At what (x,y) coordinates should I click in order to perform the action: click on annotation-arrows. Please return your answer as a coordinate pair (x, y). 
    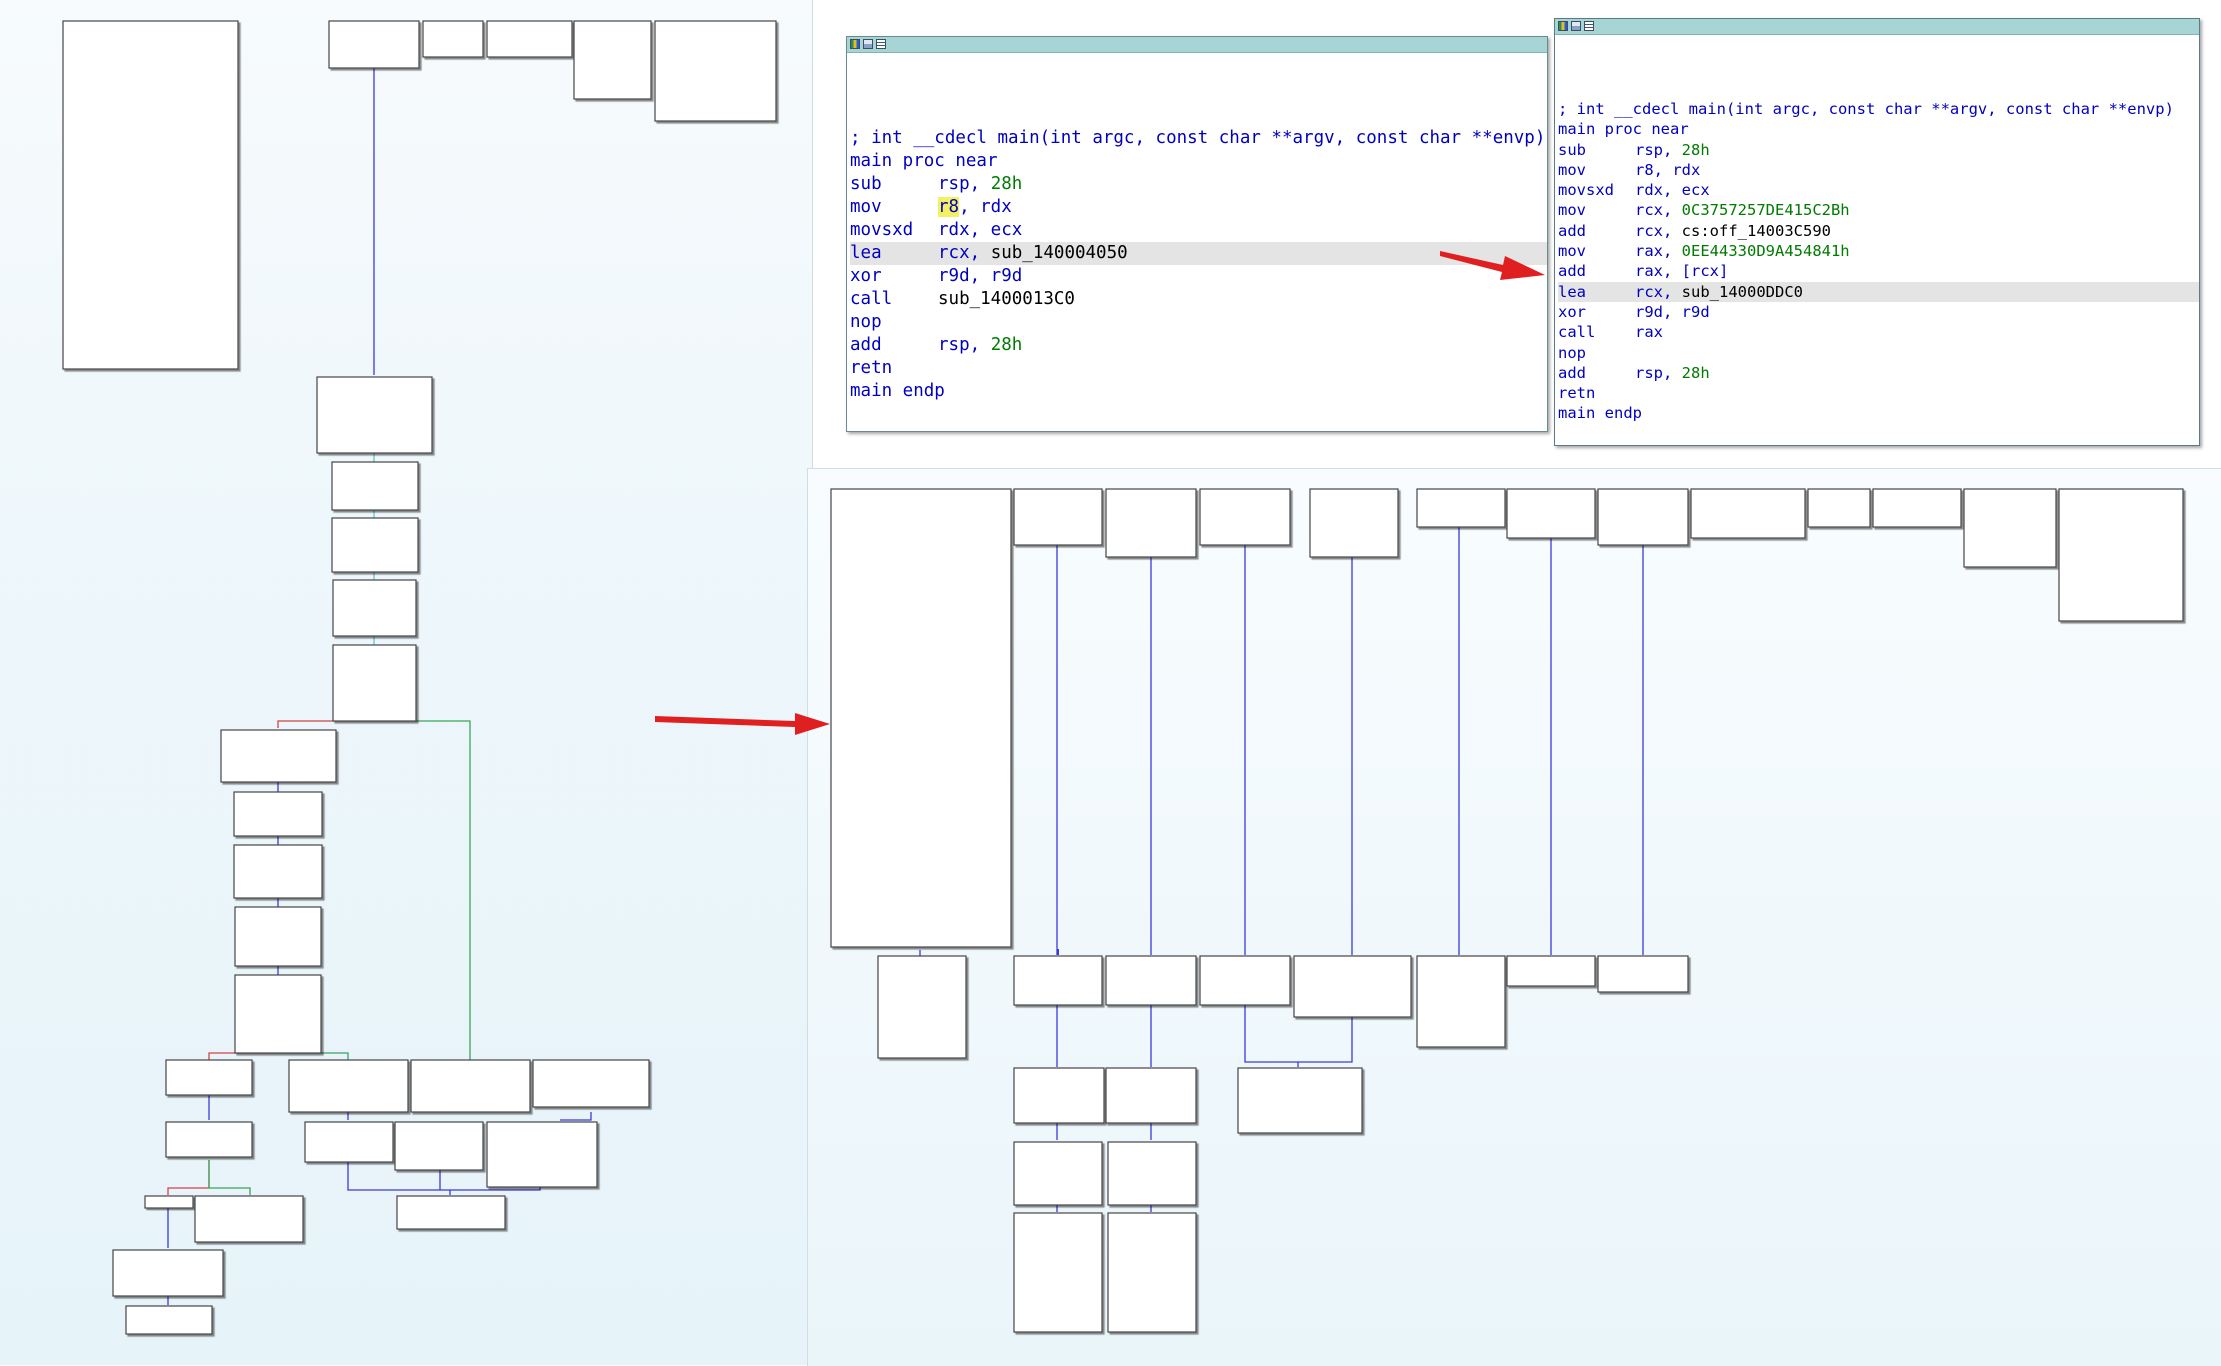
    Looking at the image, I should click on (1100, 493).